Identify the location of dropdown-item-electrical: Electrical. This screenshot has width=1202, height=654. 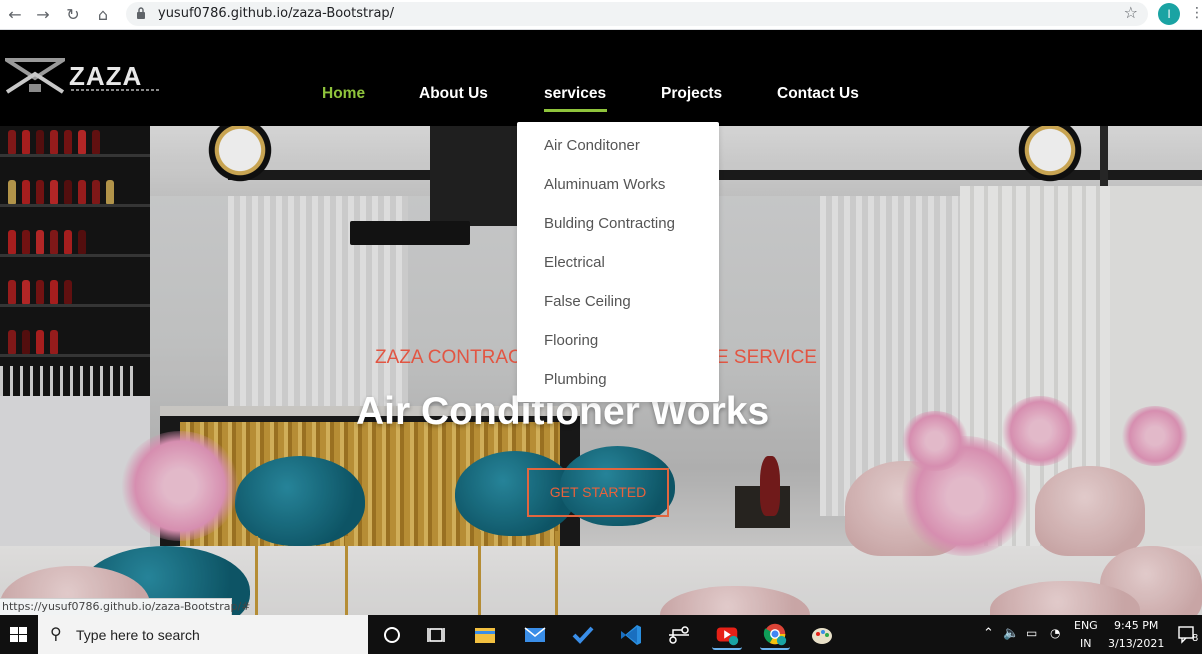
(574, 262).